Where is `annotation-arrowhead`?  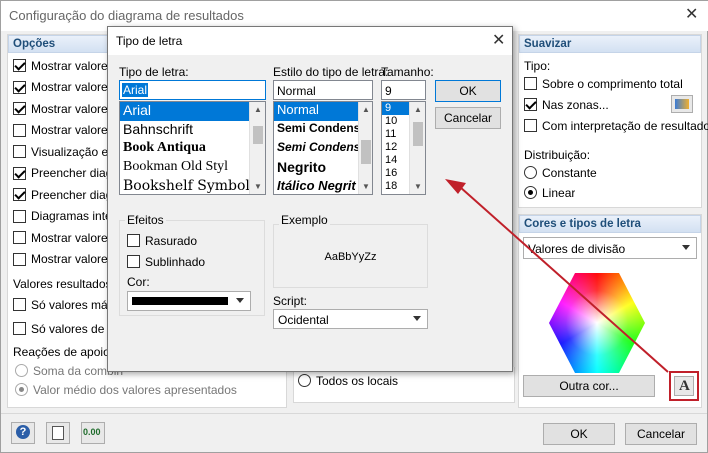 annotation-arrowhead is located at coordinates (455, 186).